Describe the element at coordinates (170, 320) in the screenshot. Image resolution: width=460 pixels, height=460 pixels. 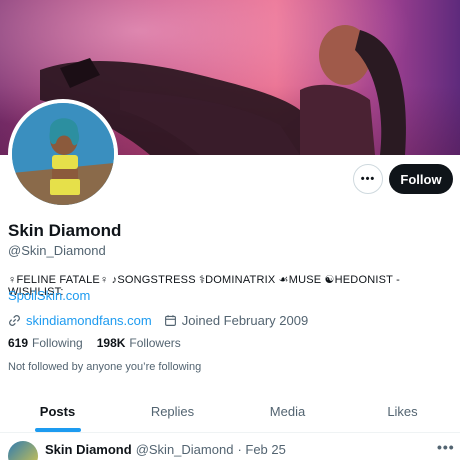
I see `calendar-icon` at that location.